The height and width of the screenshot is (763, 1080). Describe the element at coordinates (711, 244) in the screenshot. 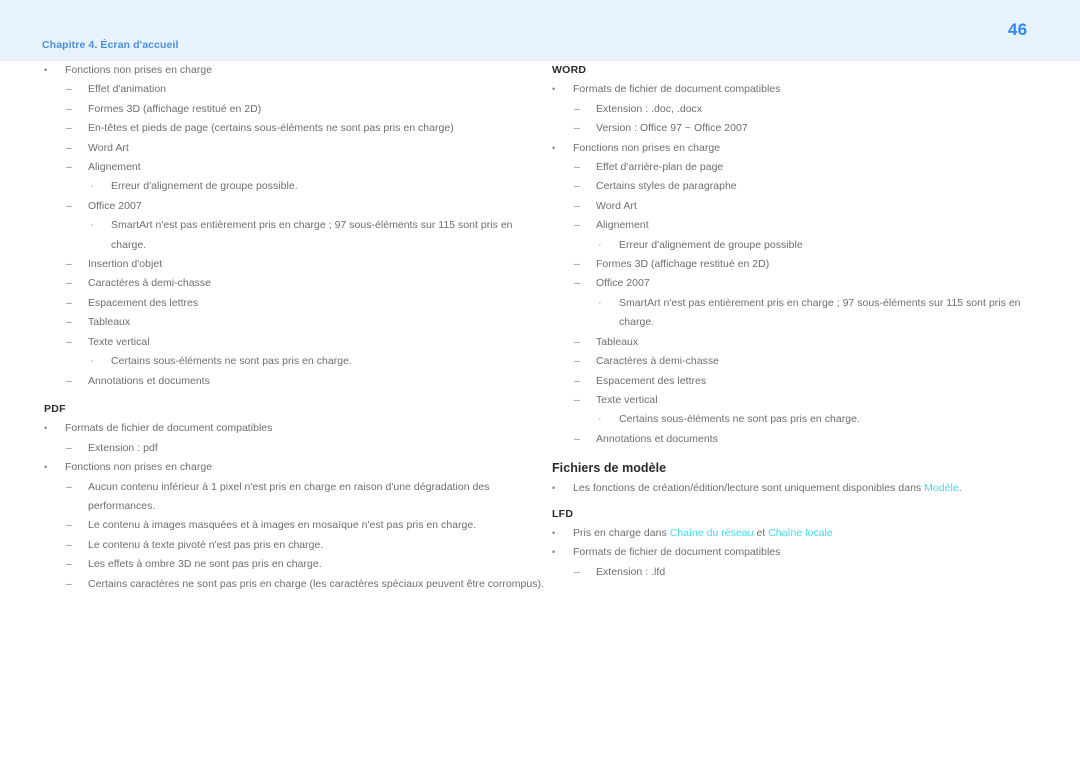

I see `list-item-label: Erreur d'alignement de groupe possible` at that location.